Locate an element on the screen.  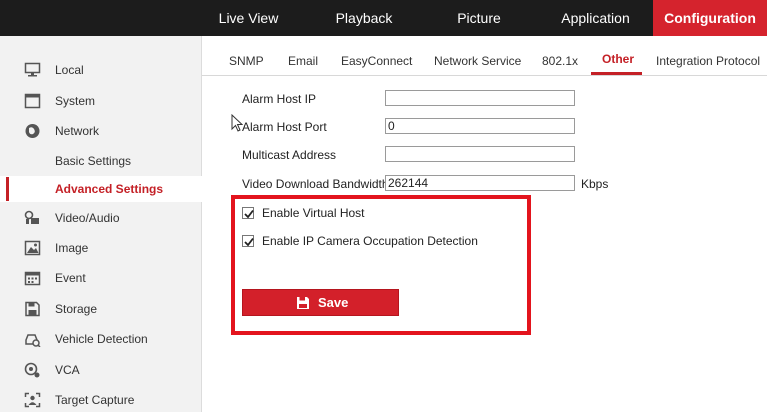
tab-other: Other is located at coordinates (618, 59).